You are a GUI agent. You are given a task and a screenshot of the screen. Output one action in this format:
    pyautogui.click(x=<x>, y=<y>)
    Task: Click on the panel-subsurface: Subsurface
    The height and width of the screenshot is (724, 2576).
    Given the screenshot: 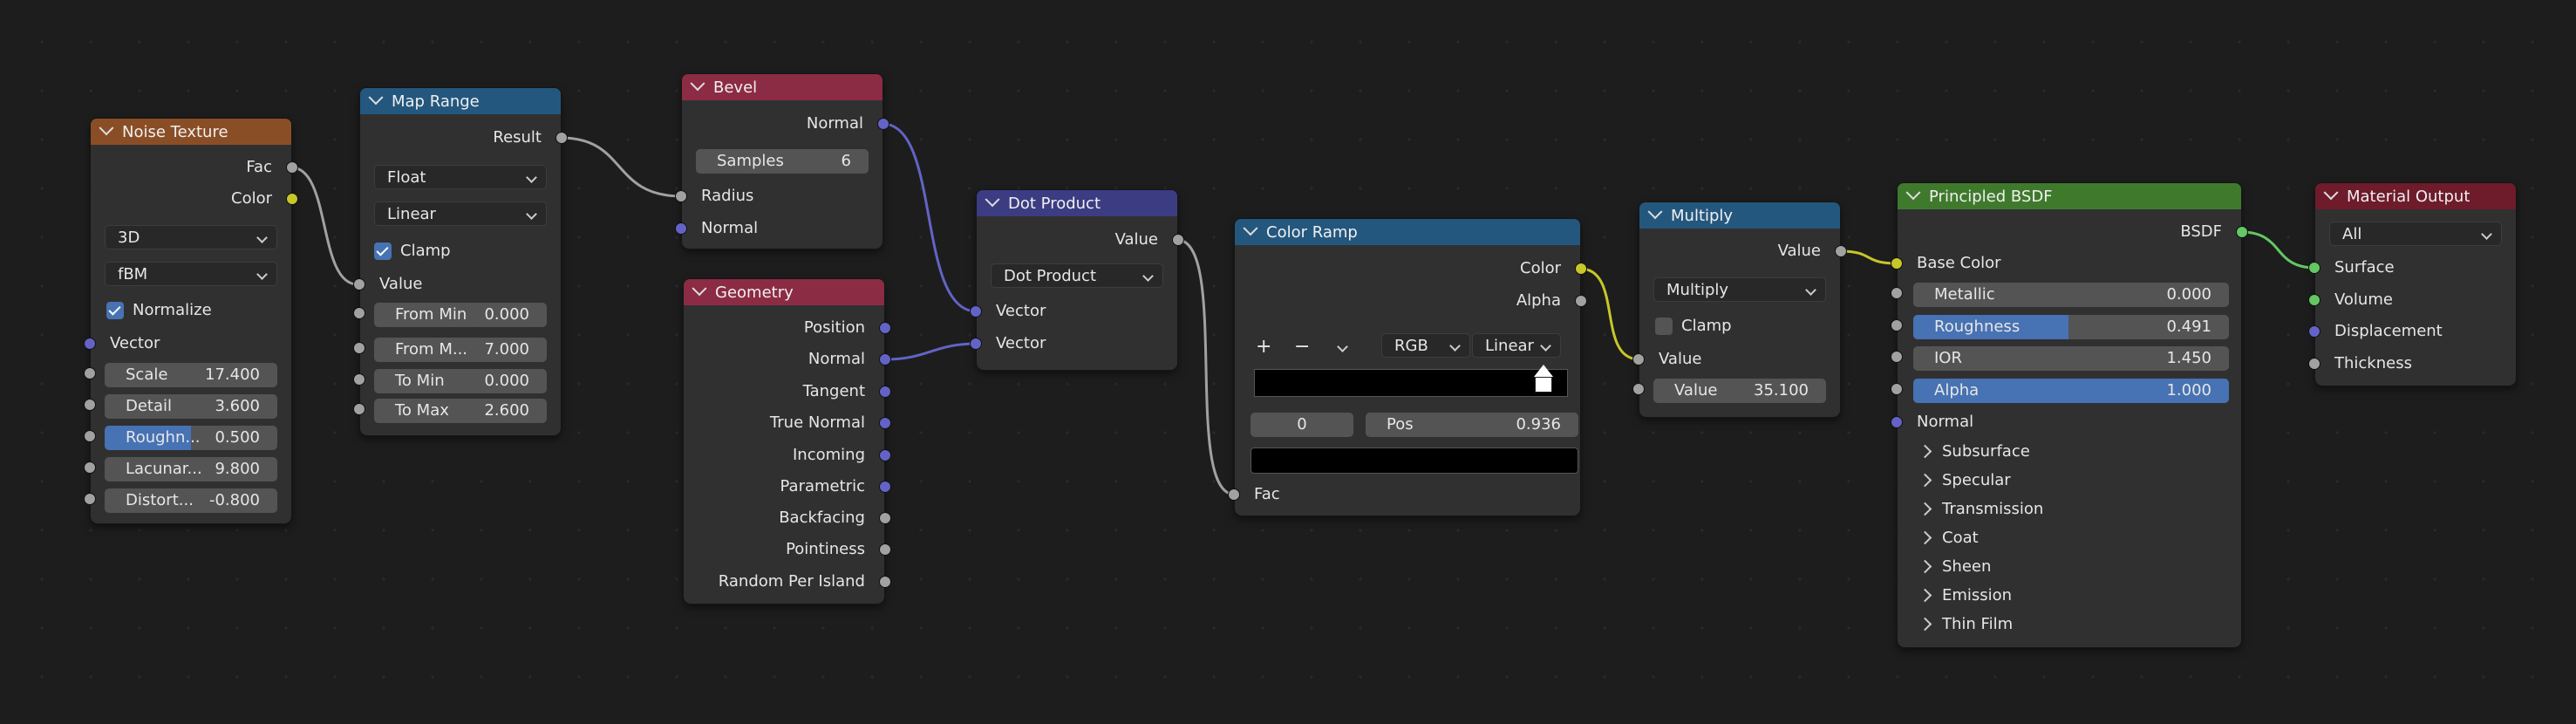 What is the action you would take?
    pyautogui.click(x=1973, y=451)
    